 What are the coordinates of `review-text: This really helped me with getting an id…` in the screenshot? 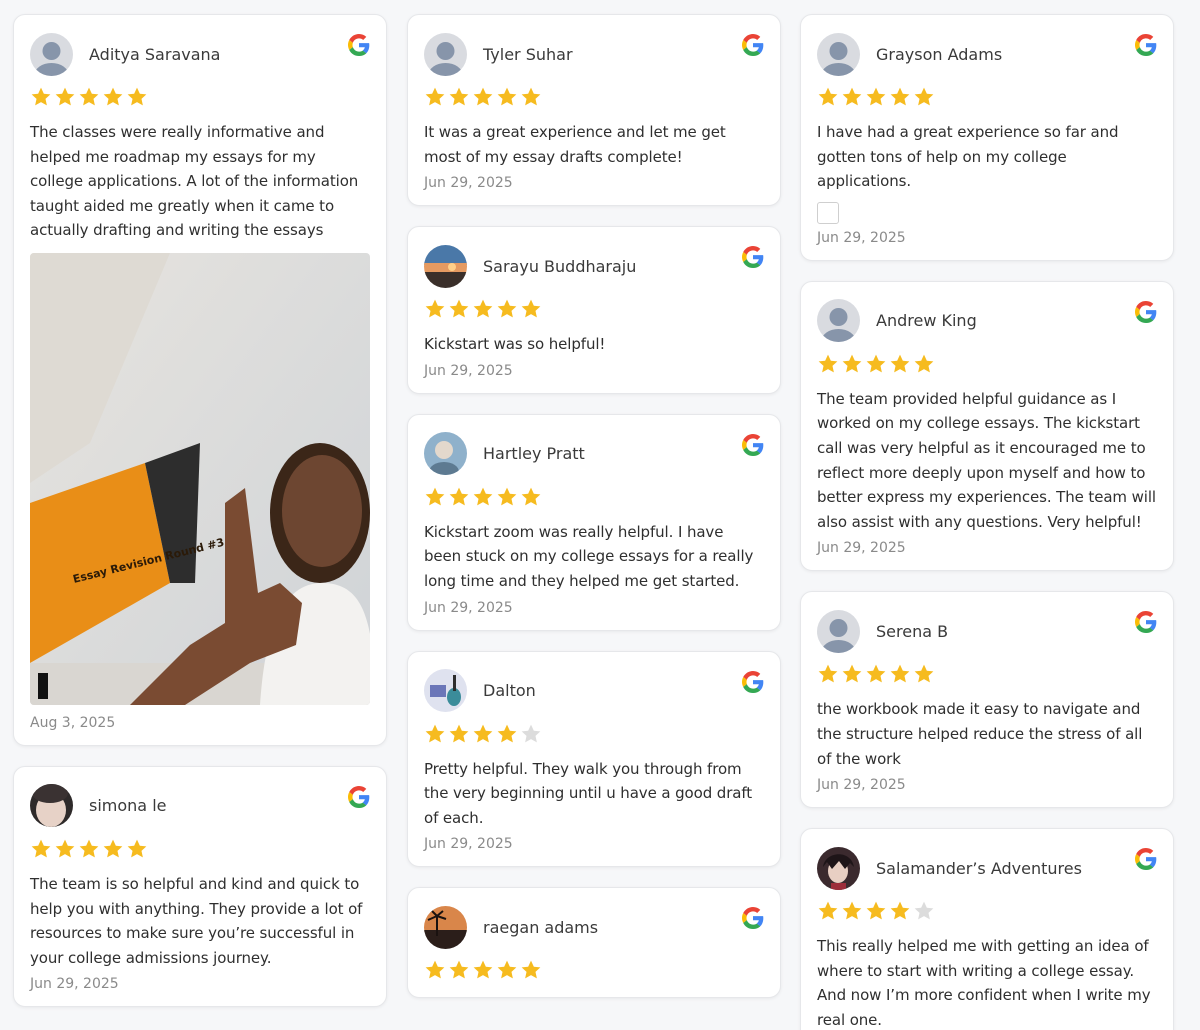 It's located at (984, 983).